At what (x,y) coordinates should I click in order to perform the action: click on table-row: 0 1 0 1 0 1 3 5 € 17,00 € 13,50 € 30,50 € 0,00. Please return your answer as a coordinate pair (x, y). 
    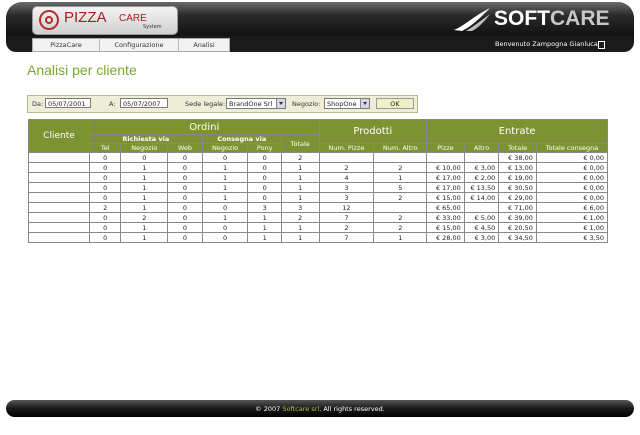
    Looking at the image, I should click on (318, 187).